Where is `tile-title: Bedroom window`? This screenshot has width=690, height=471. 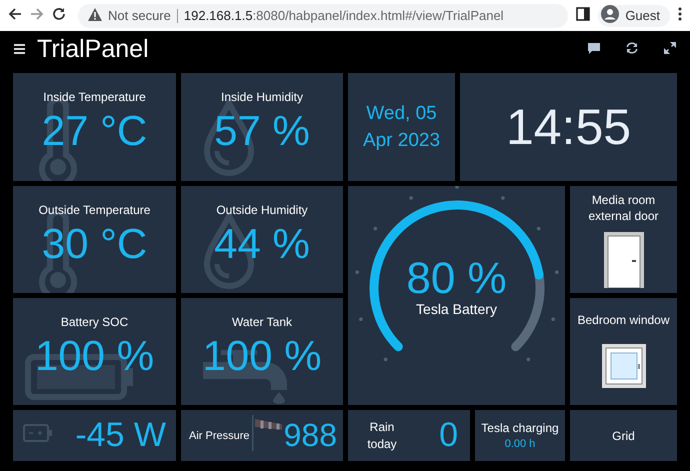
tile-title: Bedroom window is located at coordinates (623, 320).